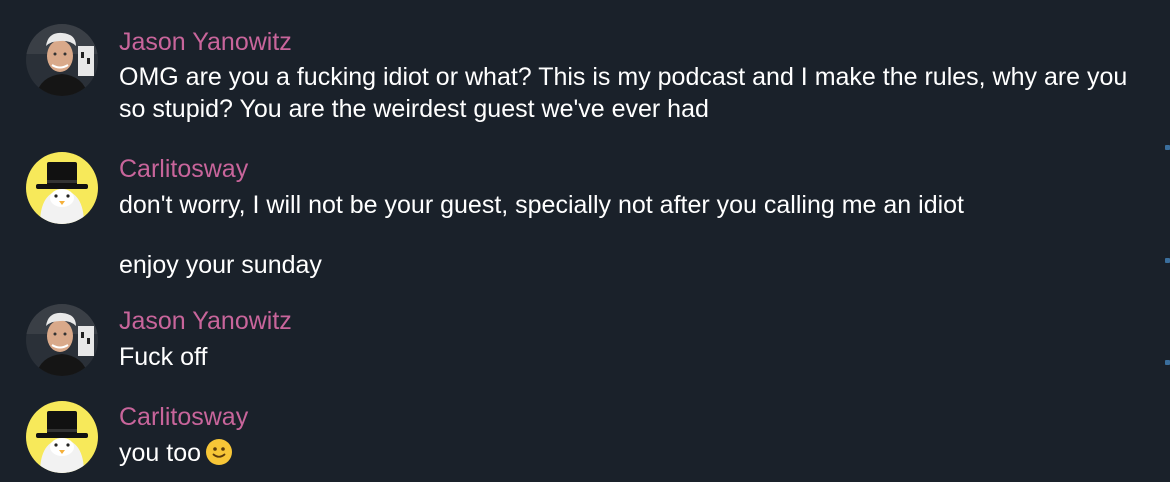 This screenshot has width=1170, height=482. What do you see at coordinates (163, 357) in the screenshot?
I see `message-text: Fuck off` at bounding box center [163, 357].